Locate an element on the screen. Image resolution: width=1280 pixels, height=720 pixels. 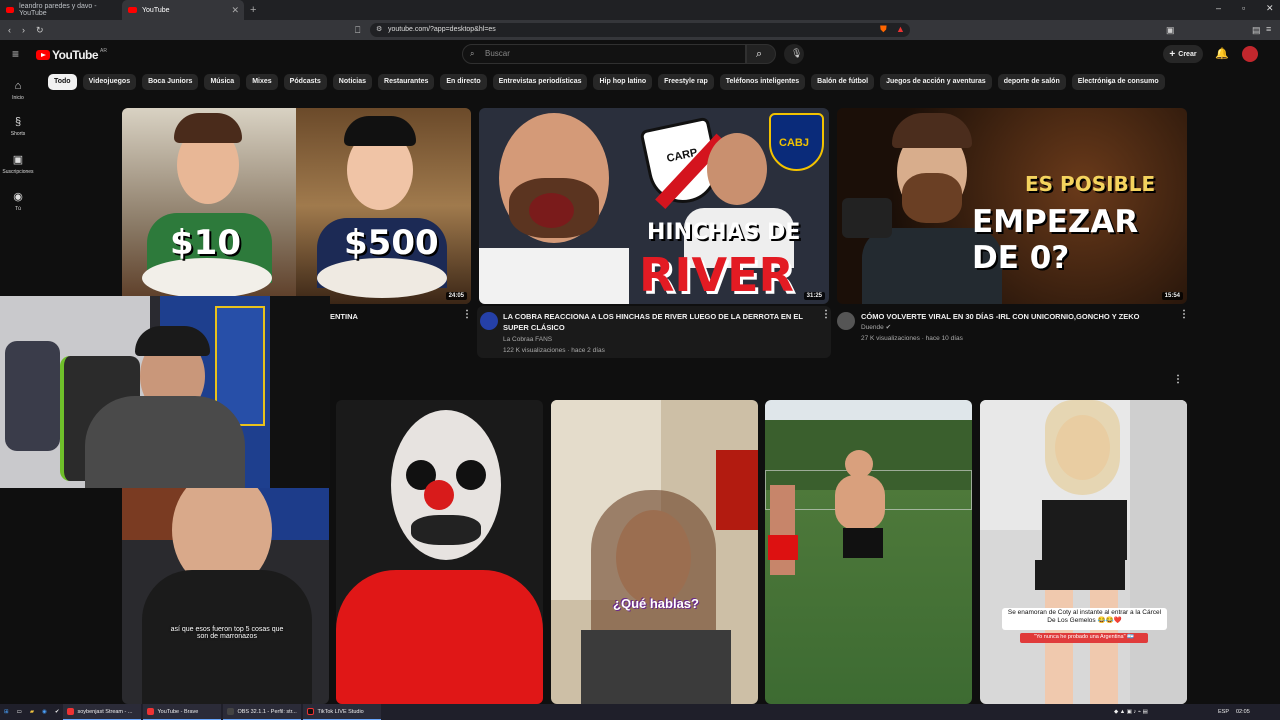
chip-7: Restaurantes is located at coordinates (406, 82).